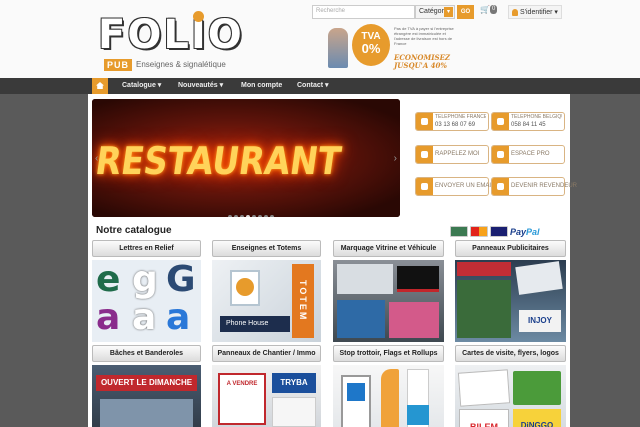 The height and width of the screenshot is (427, 640). I want to click on promo-economy-line2: JUSQU'A 40%, so click(421, 65).